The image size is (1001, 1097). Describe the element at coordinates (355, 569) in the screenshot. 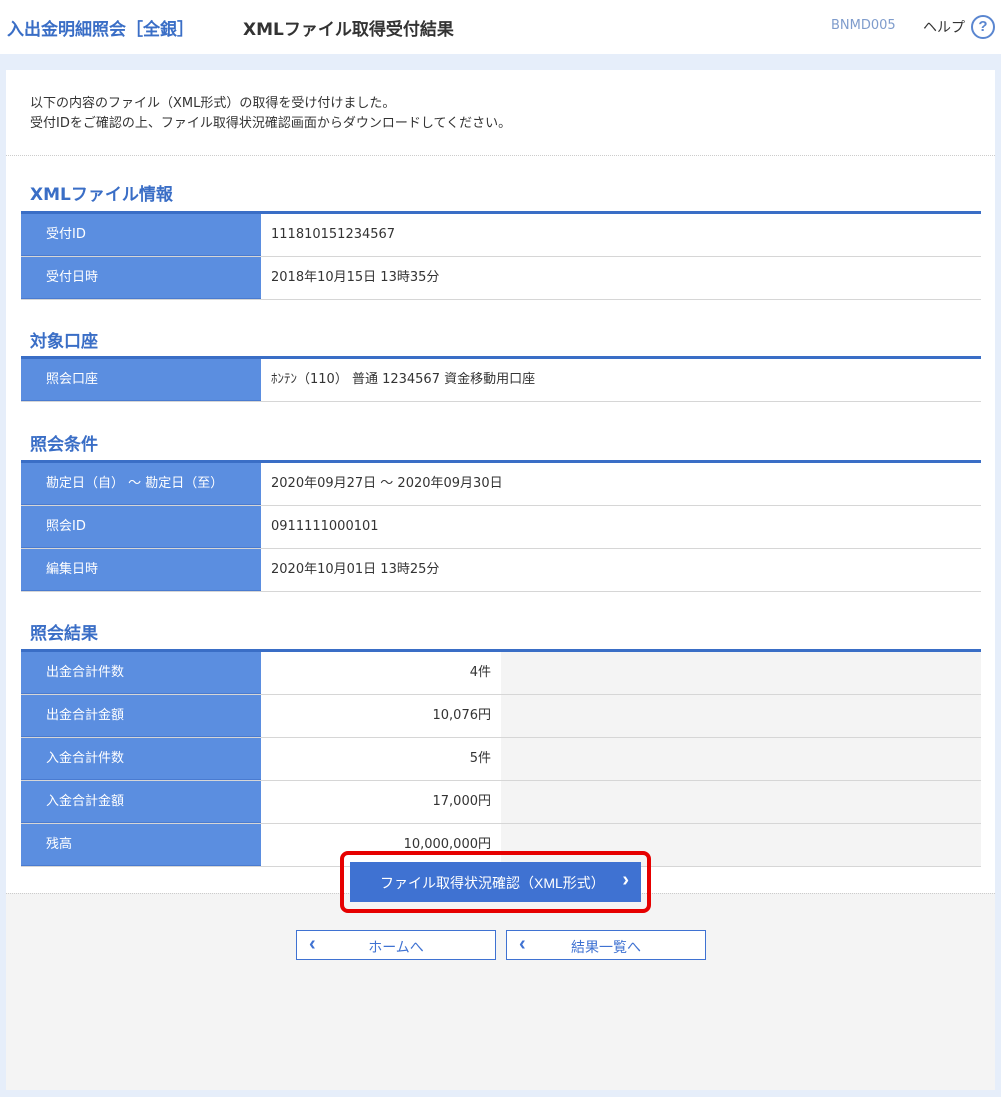

I see `row-value: 2020年10月01日 13時25分` at that location.